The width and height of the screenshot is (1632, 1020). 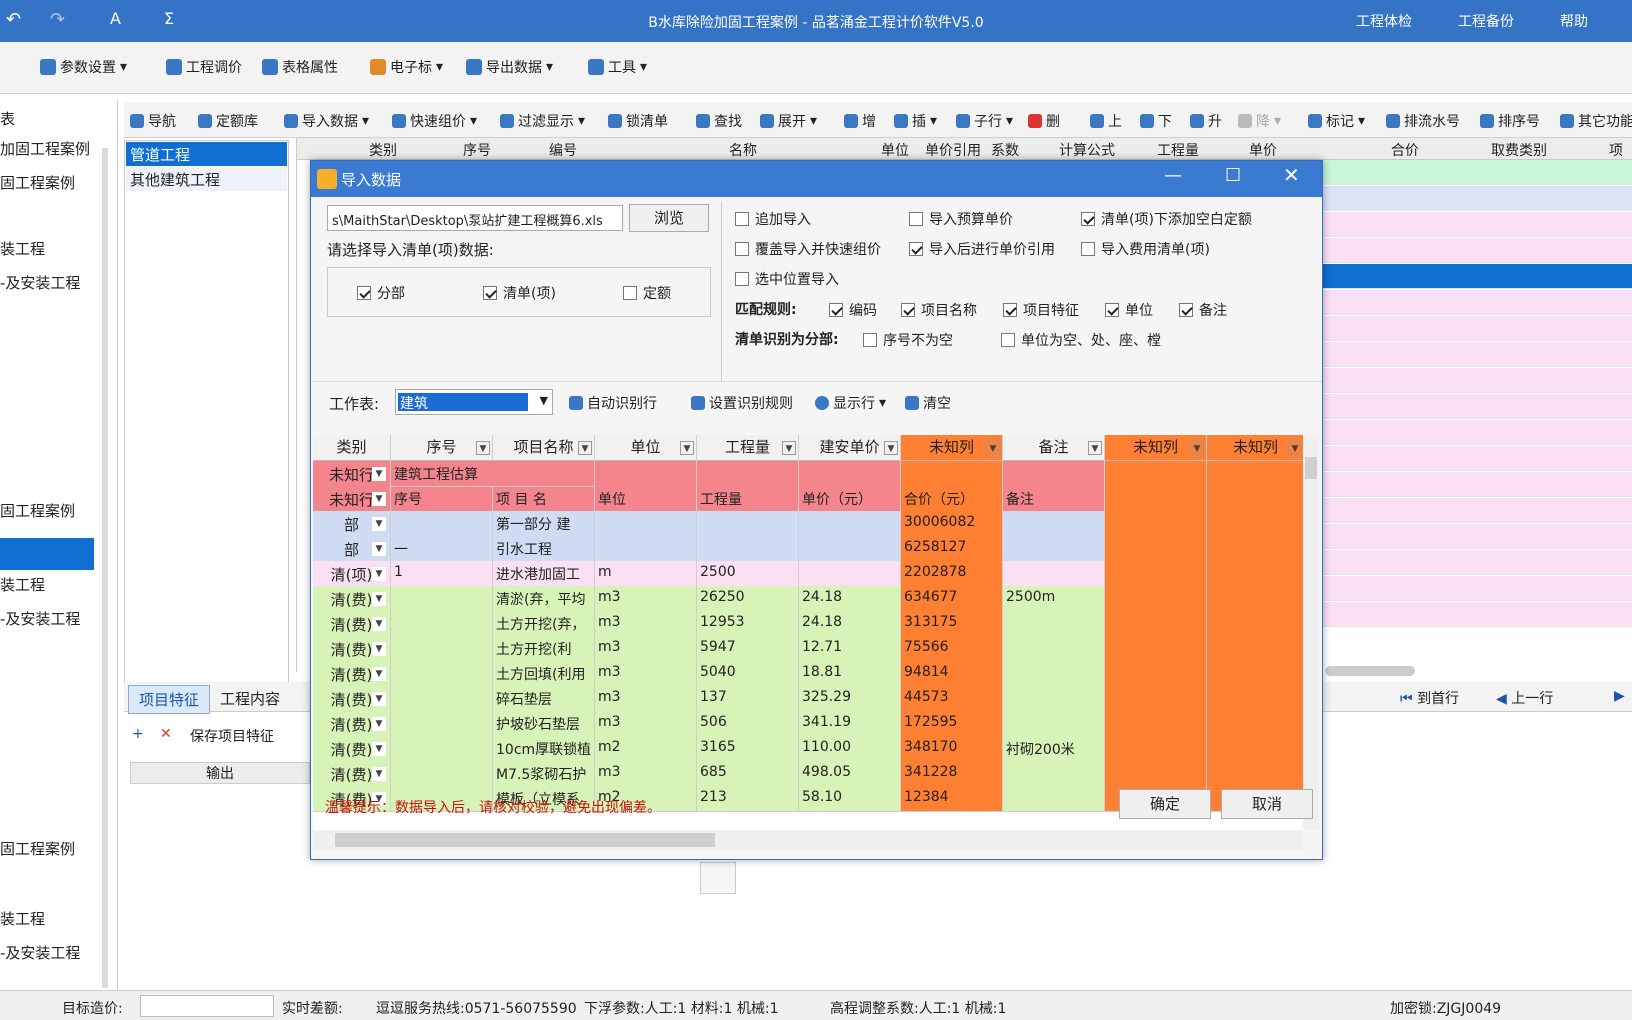 What do you see at coordinates (853, 310) in the screenshot?
I see `rule-code: 编码` at bounding box center [853, 310].